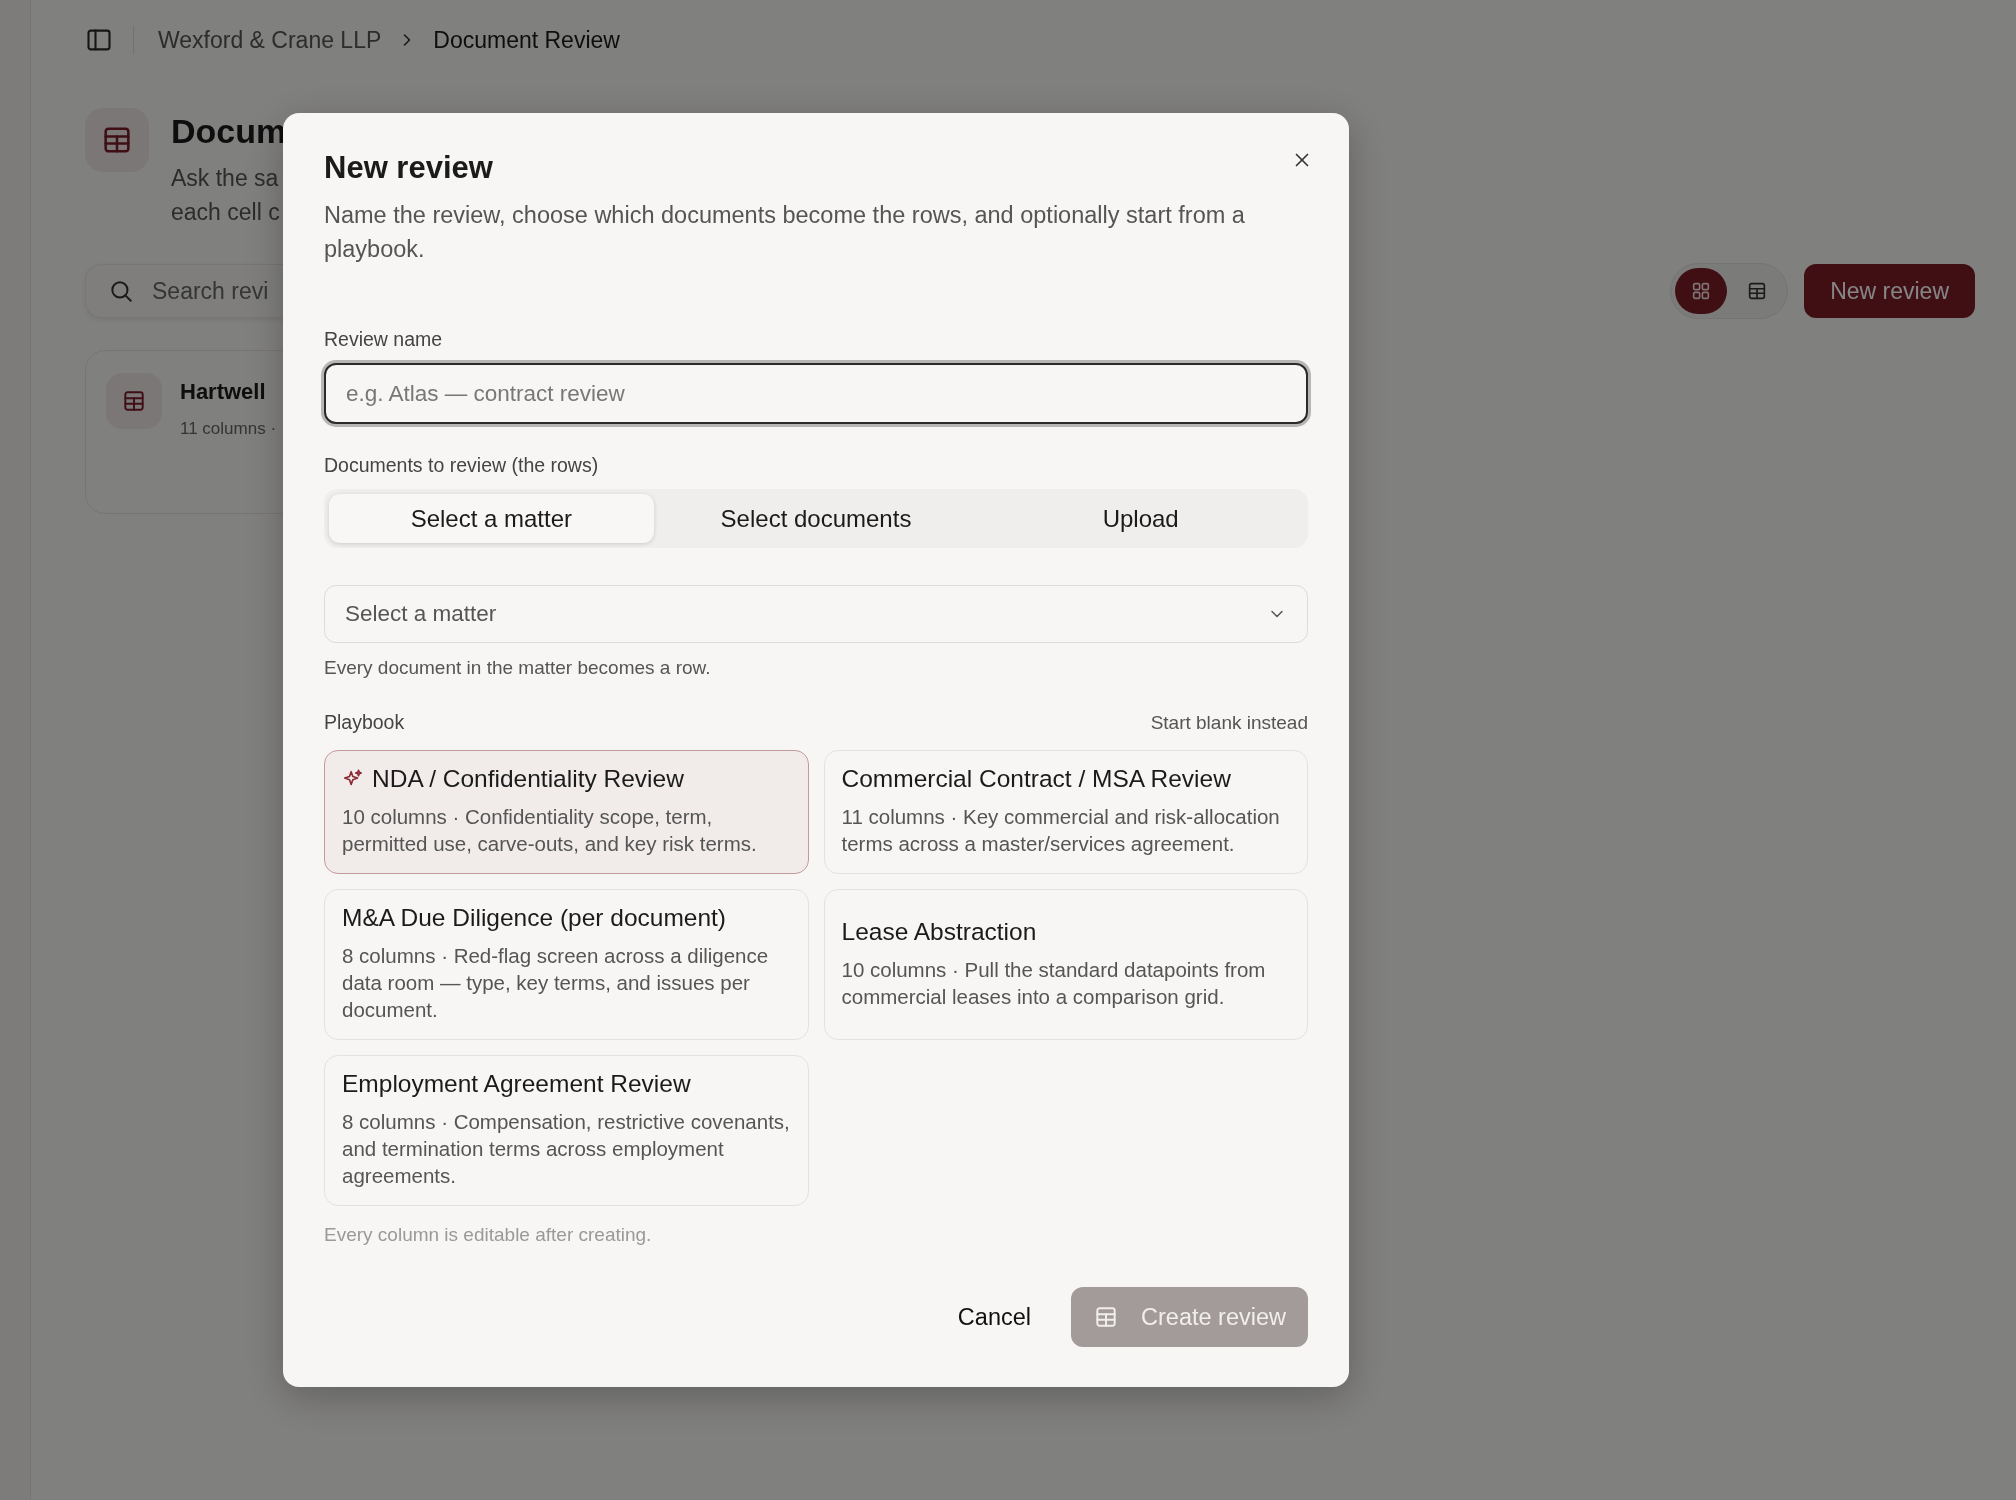 Image resolution: width=2016 pixels, height=1500 pixels. What do you see at coordinates (408, 168) in the screenshot?
I see `dialog-title: New review` at bounding box center [408, 168].